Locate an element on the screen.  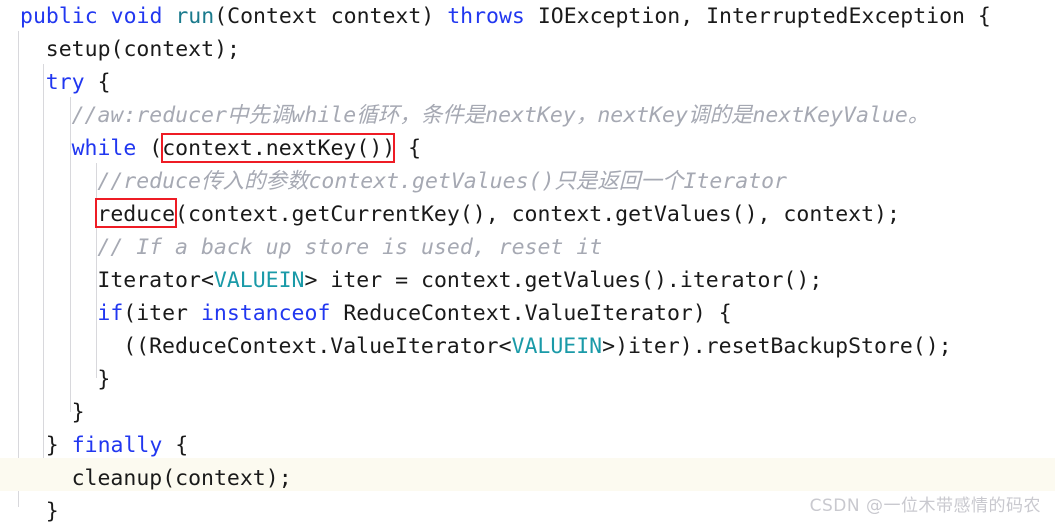
code-token: ， is located at coordinates (586, 115).